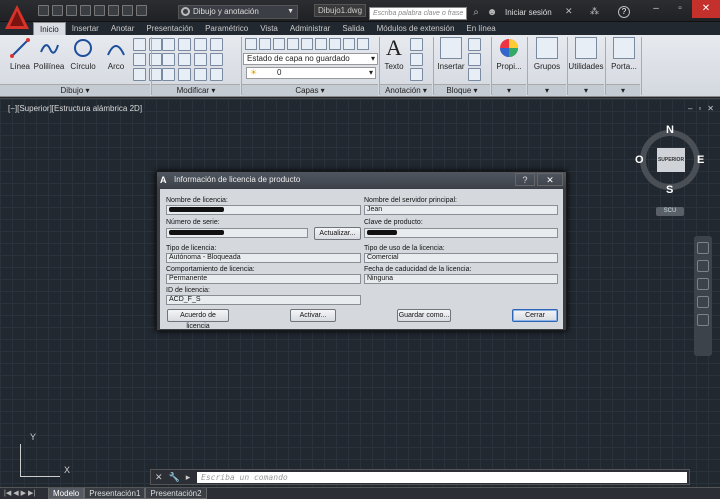  I want to click on command-input: Escriba un comando, so click(442, 477).